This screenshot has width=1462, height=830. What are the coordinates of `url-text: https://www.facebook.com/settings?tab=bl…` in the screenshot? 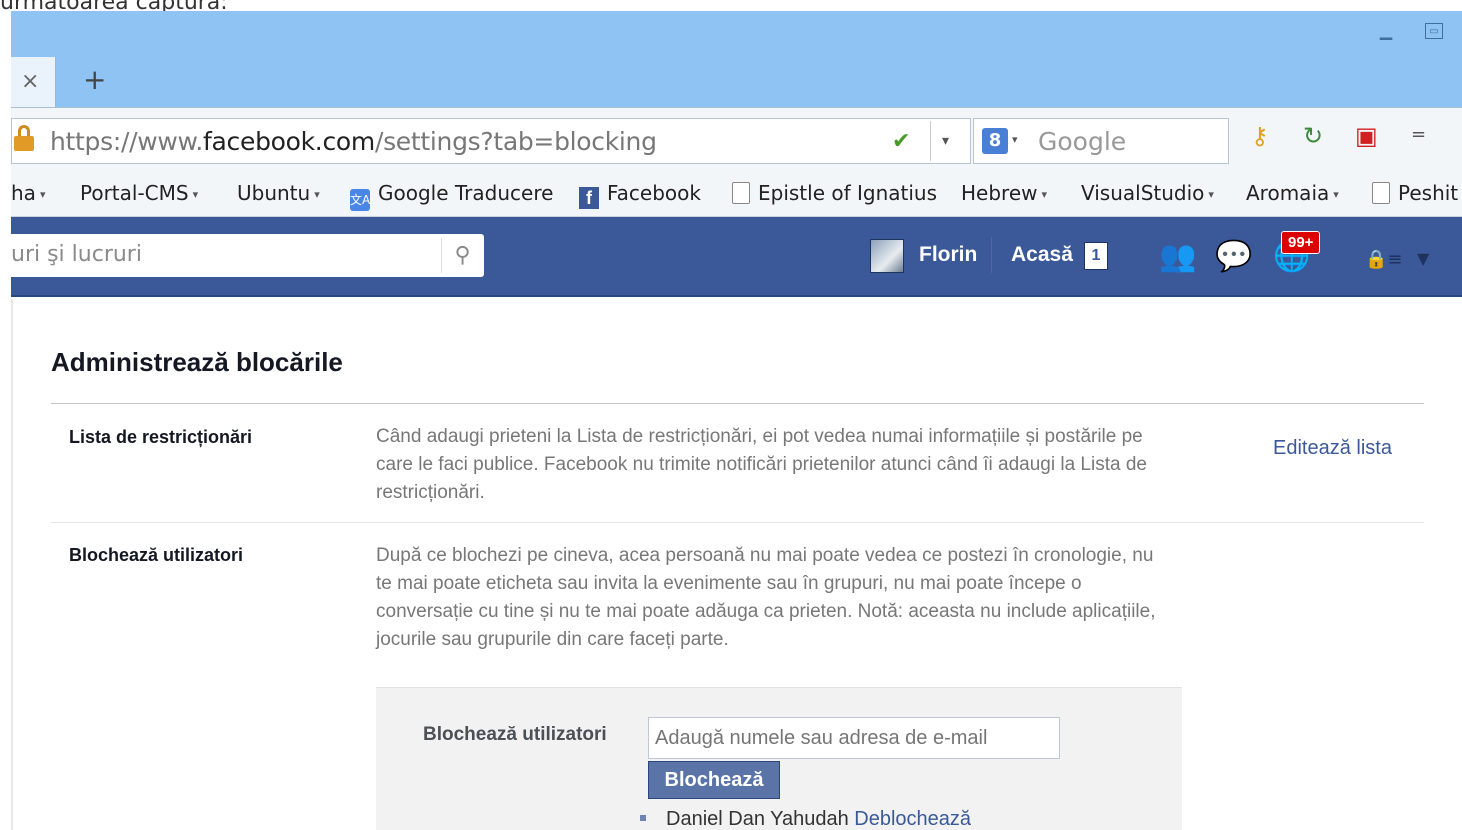 It's located at (353, 141).